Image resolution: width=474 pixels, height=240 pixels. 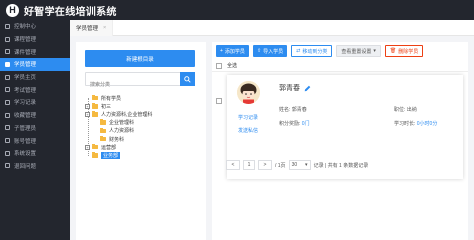 I want to click on search-button, so click(x=187, y=79).